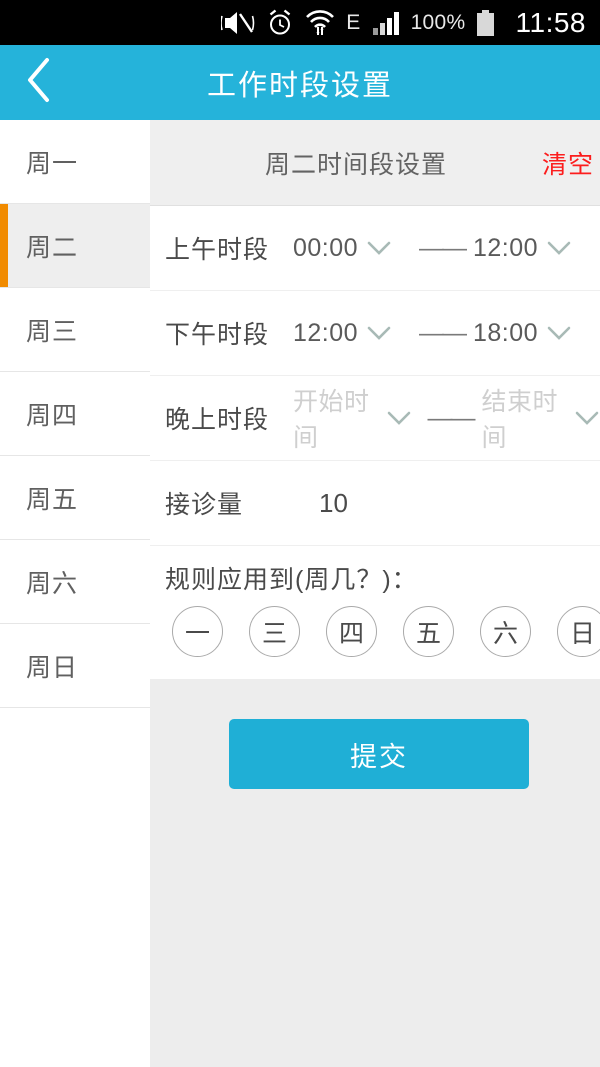 This screenshot has width=600, height=1067. I want to click on period-row-morning: 上午时段 00:00 —— 12:00, so click(375, 248).